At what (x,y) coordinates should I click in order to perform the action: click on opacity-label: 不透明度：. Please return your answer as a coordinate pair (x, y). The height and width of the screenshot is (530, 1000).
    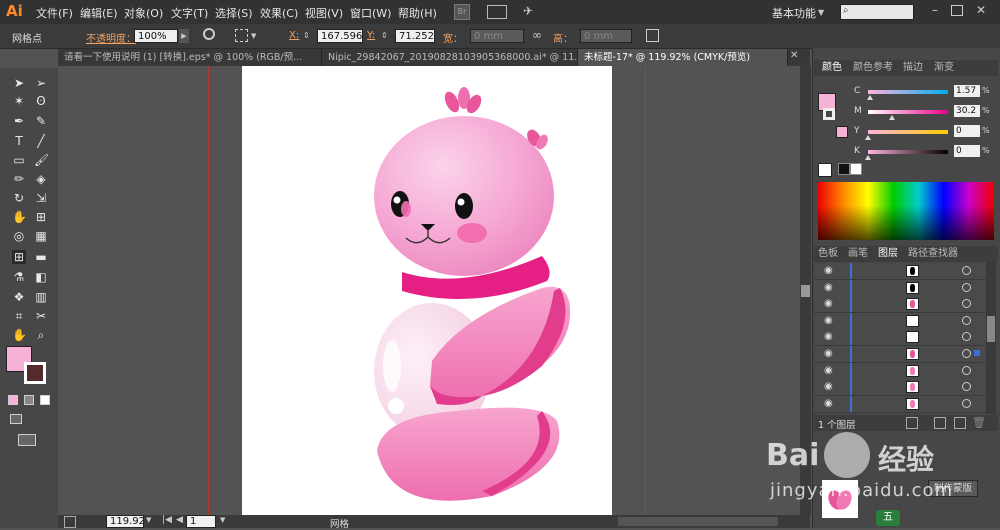
    Looking at the image, I should click on (111, 37).